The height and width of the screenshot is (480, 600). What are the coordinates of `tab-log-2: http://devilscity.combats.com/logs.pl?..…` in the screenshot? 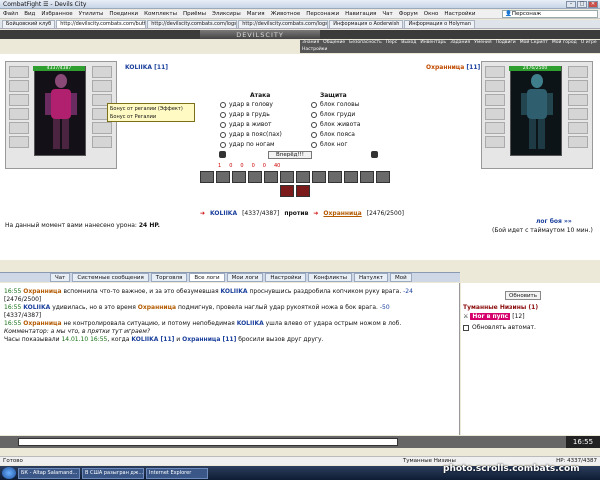 It's located at (283, 24).